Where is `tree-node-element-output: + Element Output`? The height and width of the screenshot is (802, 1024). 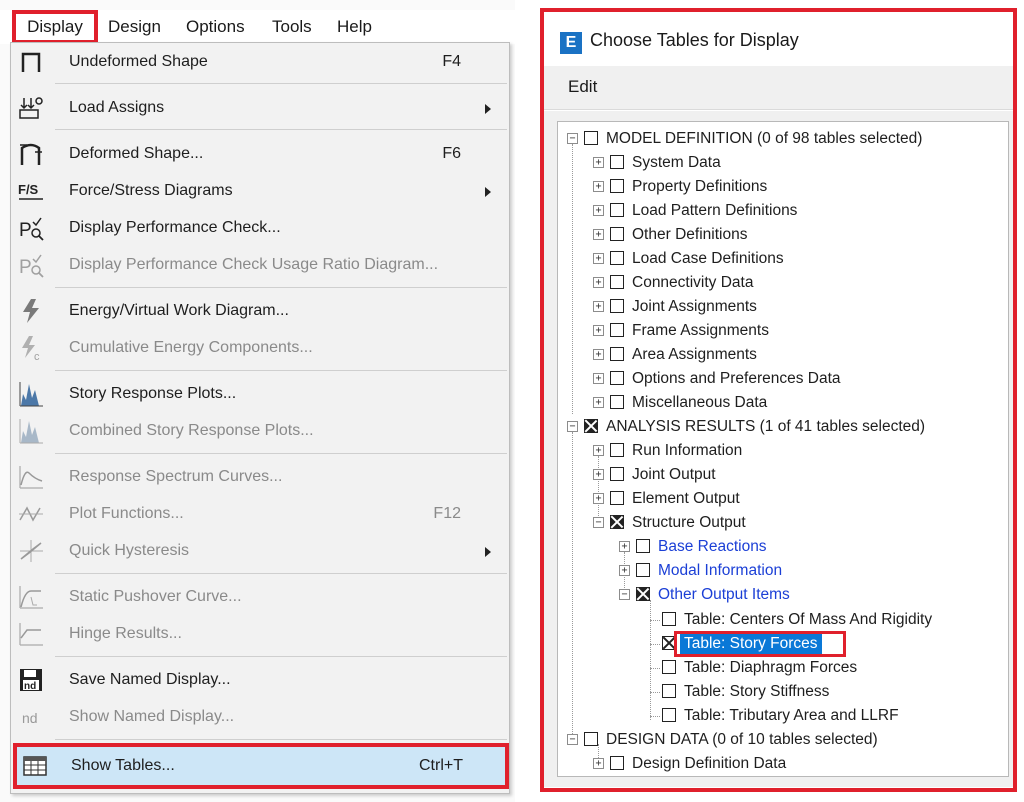
tree-node-element-output: + Element Output is located at coordinates (783, 499).